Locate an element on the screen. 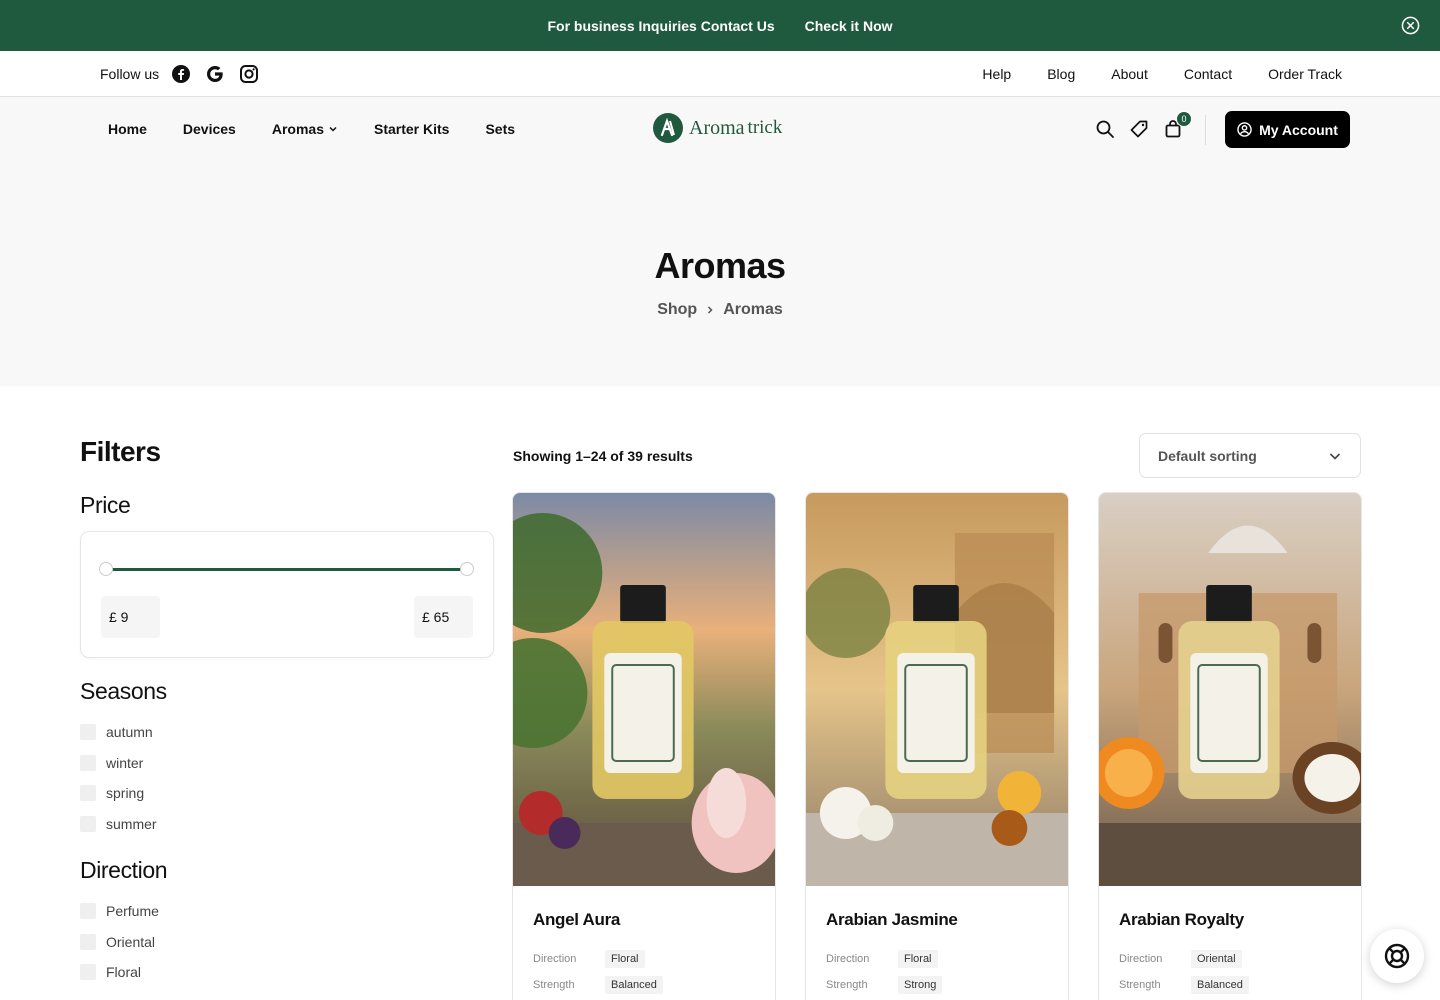 The image size is (1440, 1000). search-icon is located at coordinates (1105, 129).